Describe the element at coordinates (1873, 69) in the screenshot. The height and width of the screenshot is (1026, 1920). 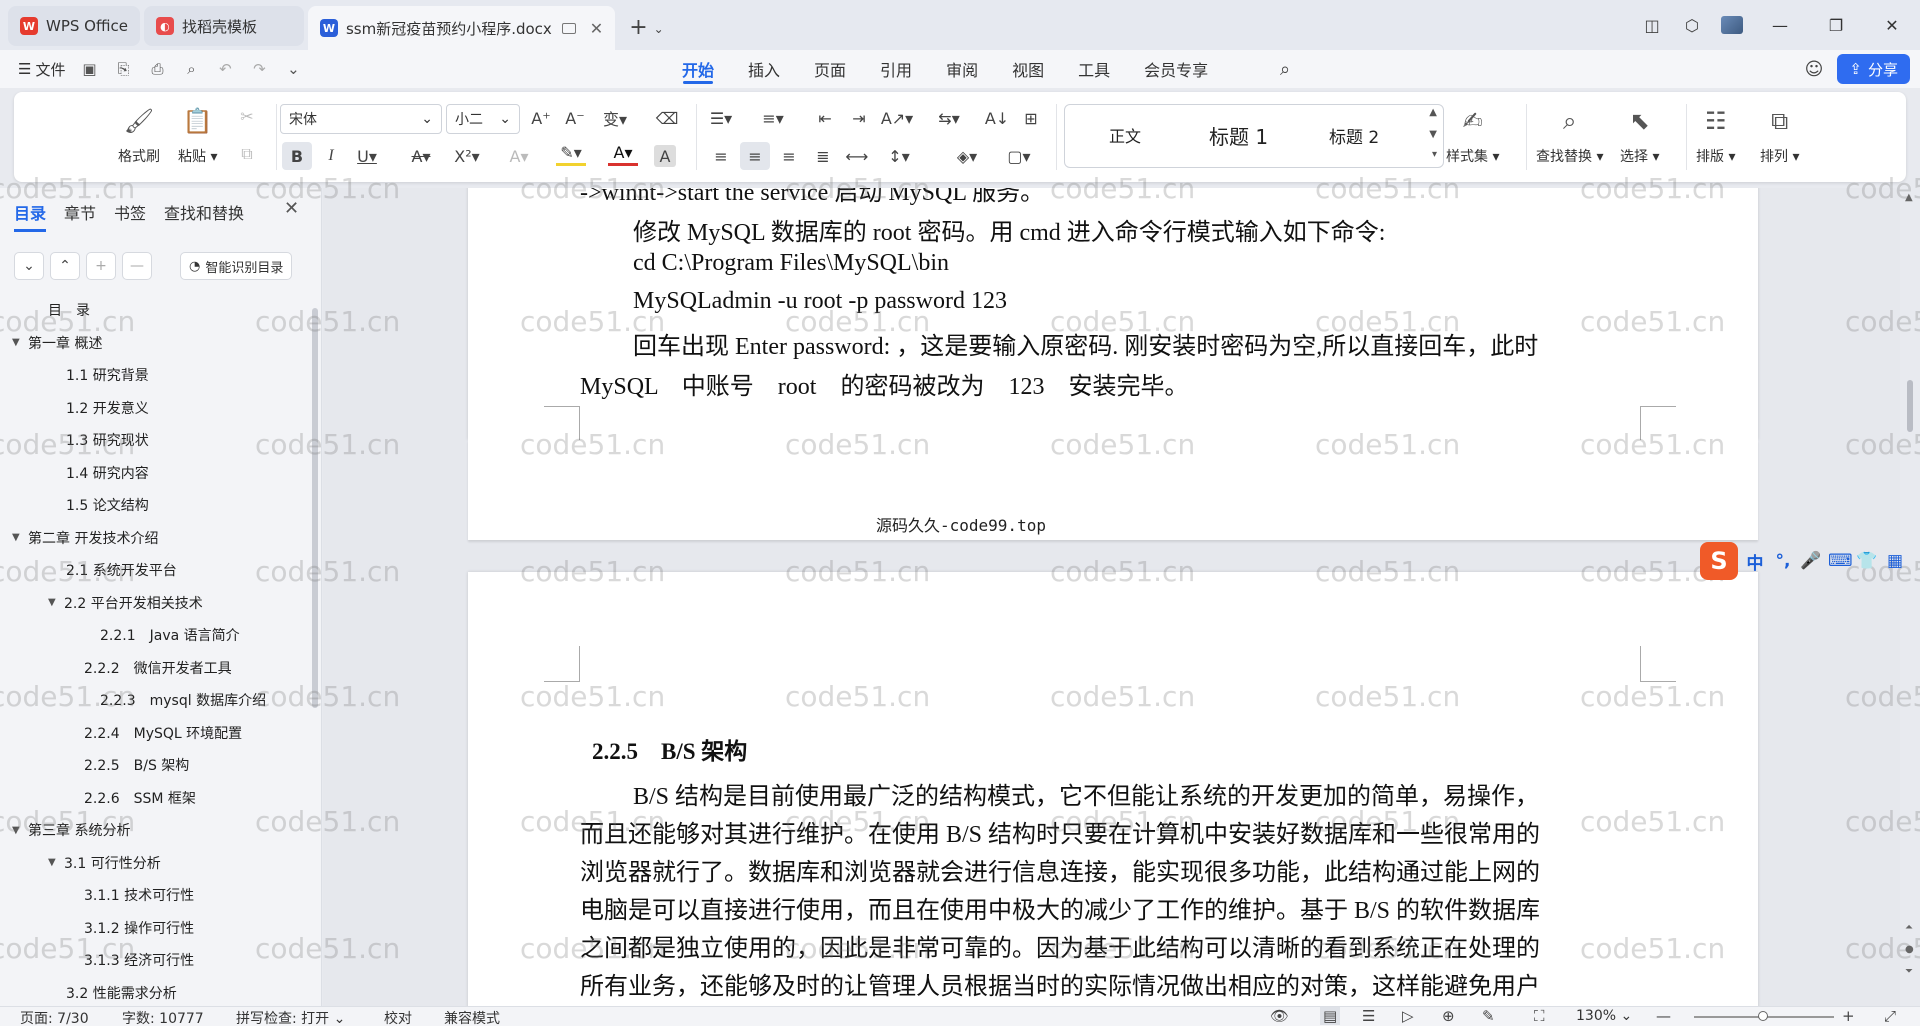
I see `share-button: ⇪ 分享` at that location.